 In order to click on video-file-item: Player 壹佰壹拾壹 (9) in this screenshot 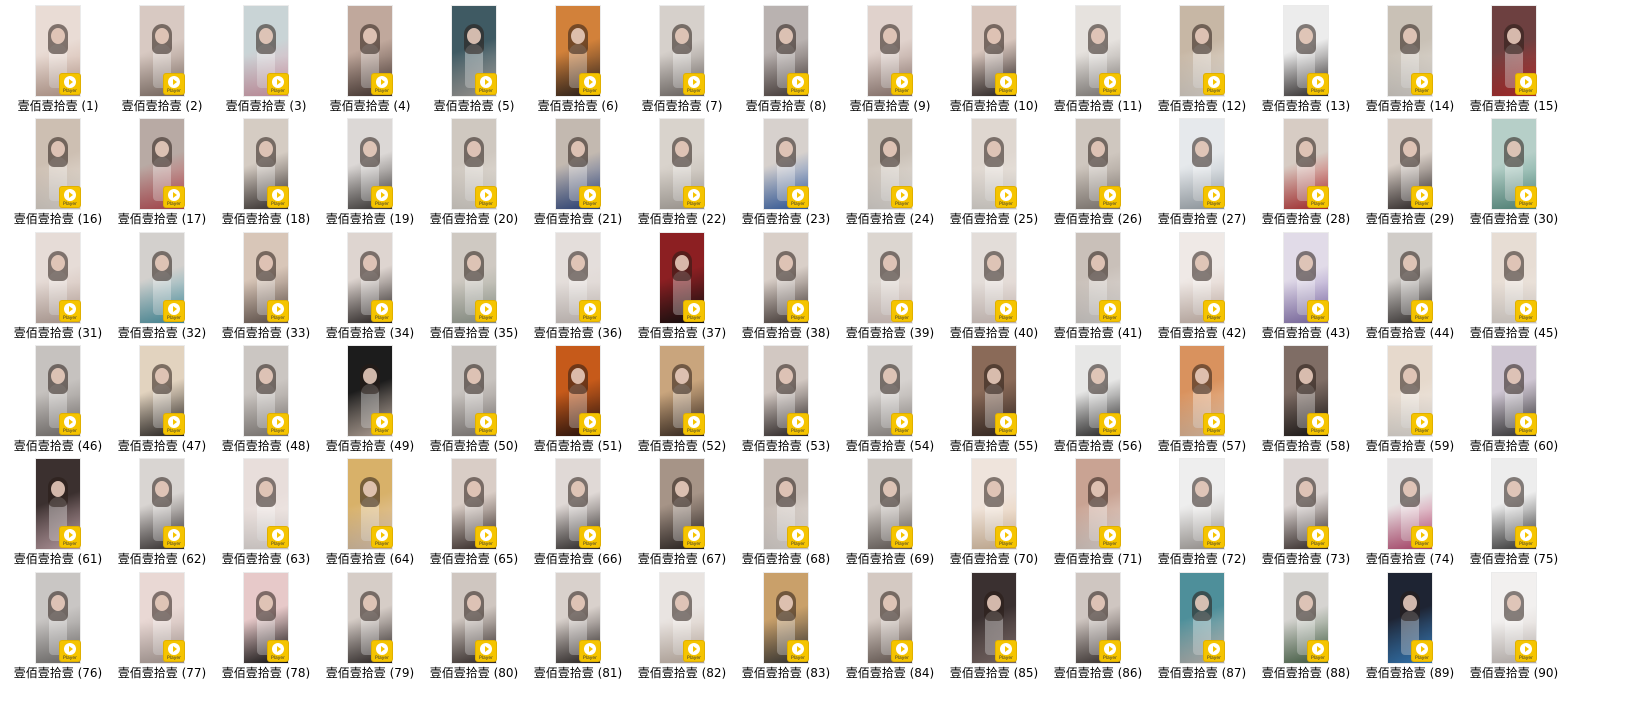, I will do `click(890, 59)`.